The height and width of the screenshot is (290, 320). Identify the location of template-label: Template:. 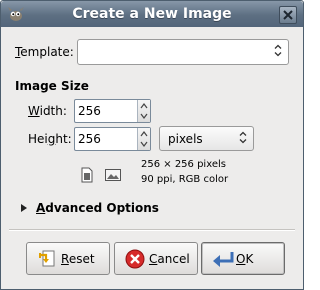
(44, 52).